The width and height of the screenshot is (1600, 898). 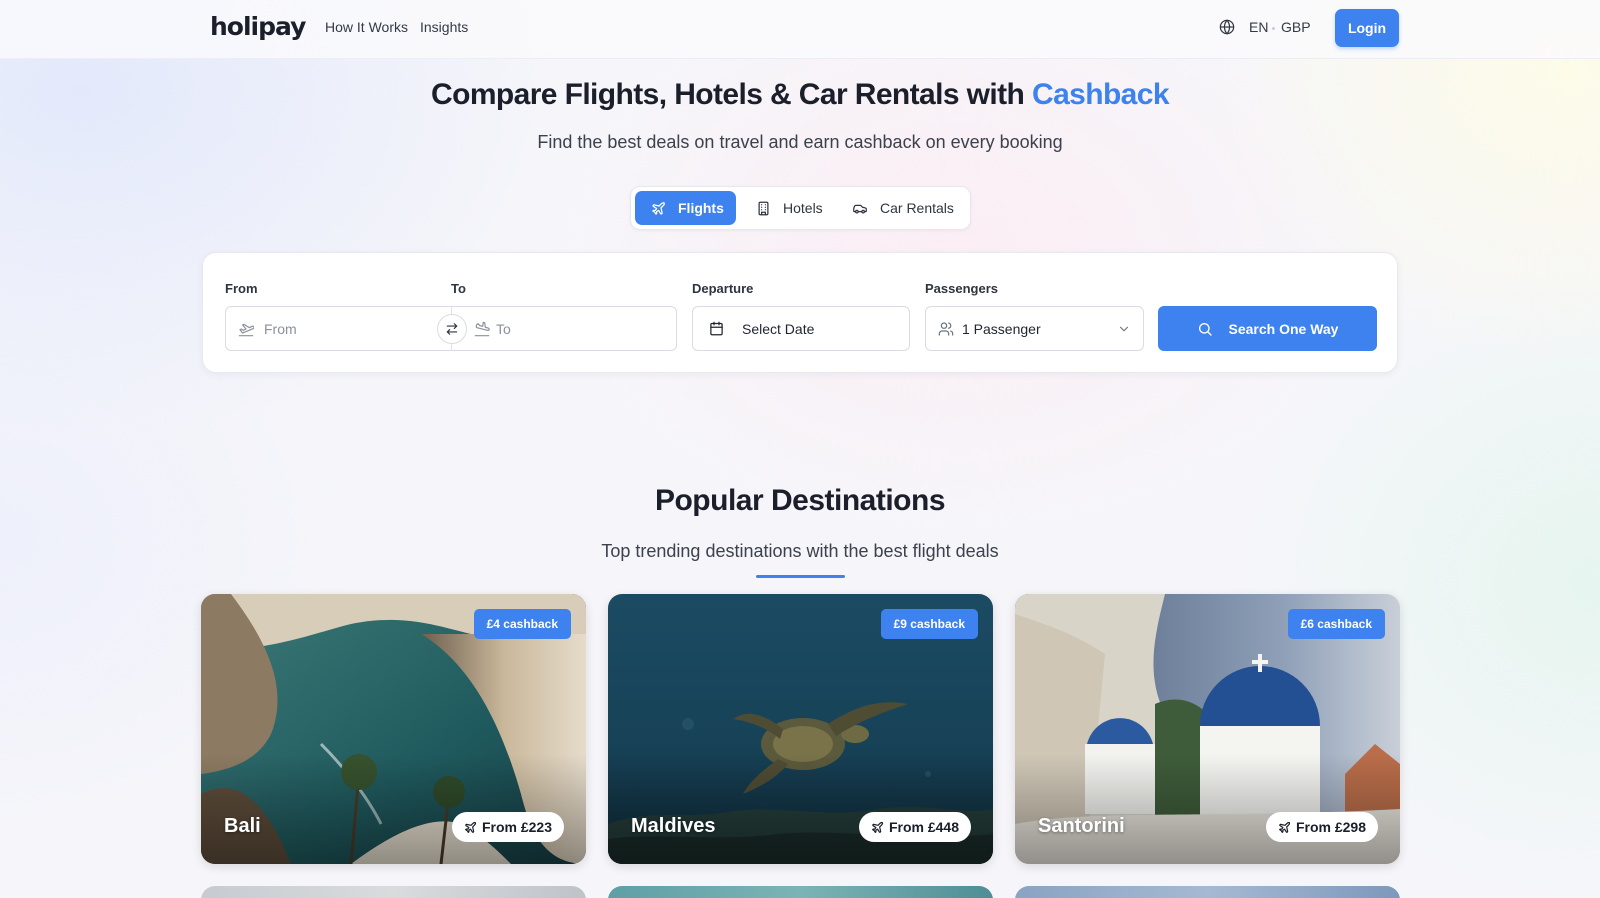 I want to click on price-label: From £223, so click(x=516, y=827).